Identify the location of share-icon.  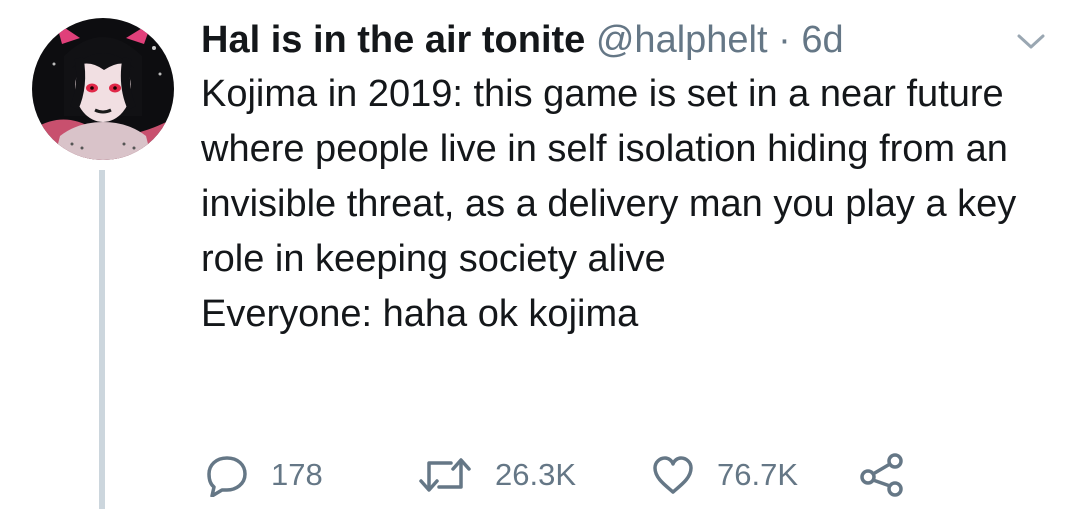
(881, 475).